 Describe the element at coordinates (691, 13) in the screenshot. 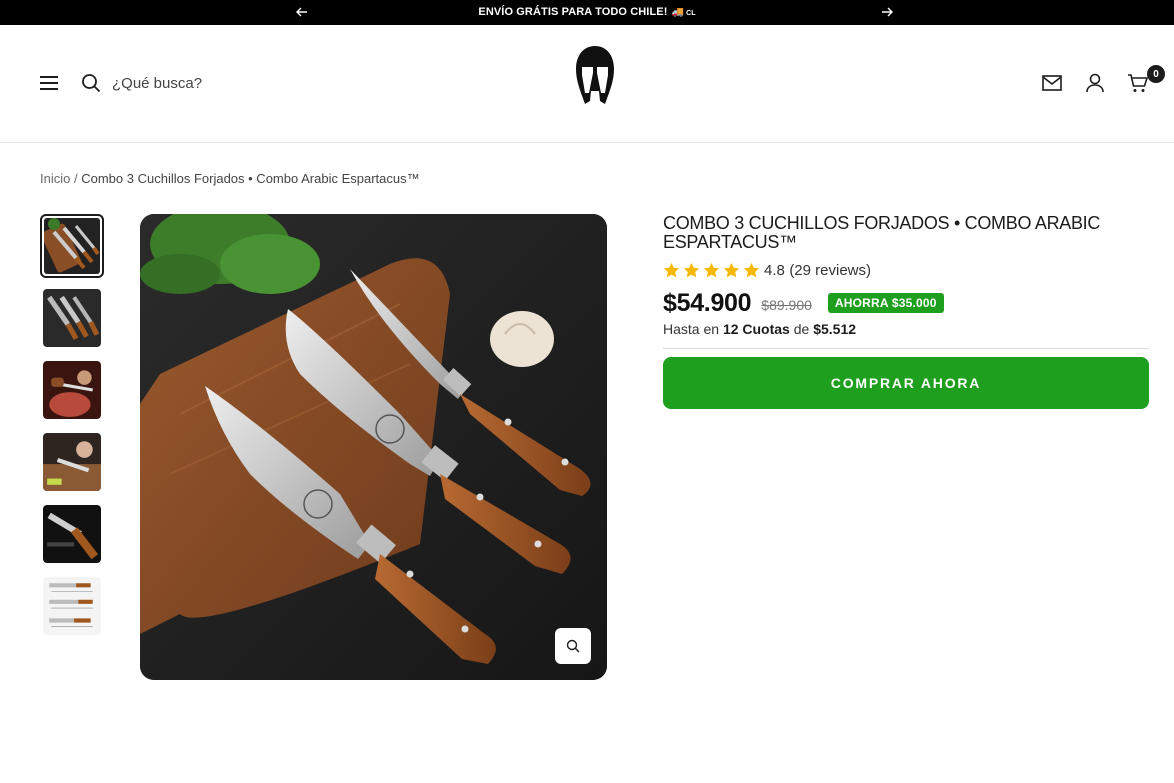

I see `flag-label: CL` at that location.